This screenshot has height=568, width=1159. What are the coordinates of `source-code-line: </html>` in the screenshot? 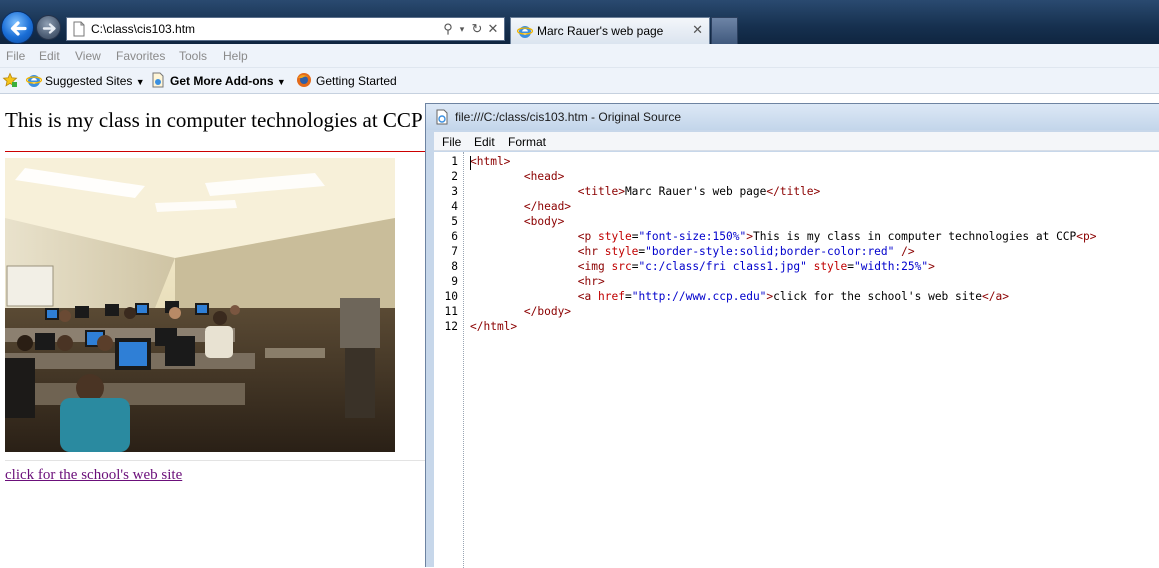 It's located at (493, 326).